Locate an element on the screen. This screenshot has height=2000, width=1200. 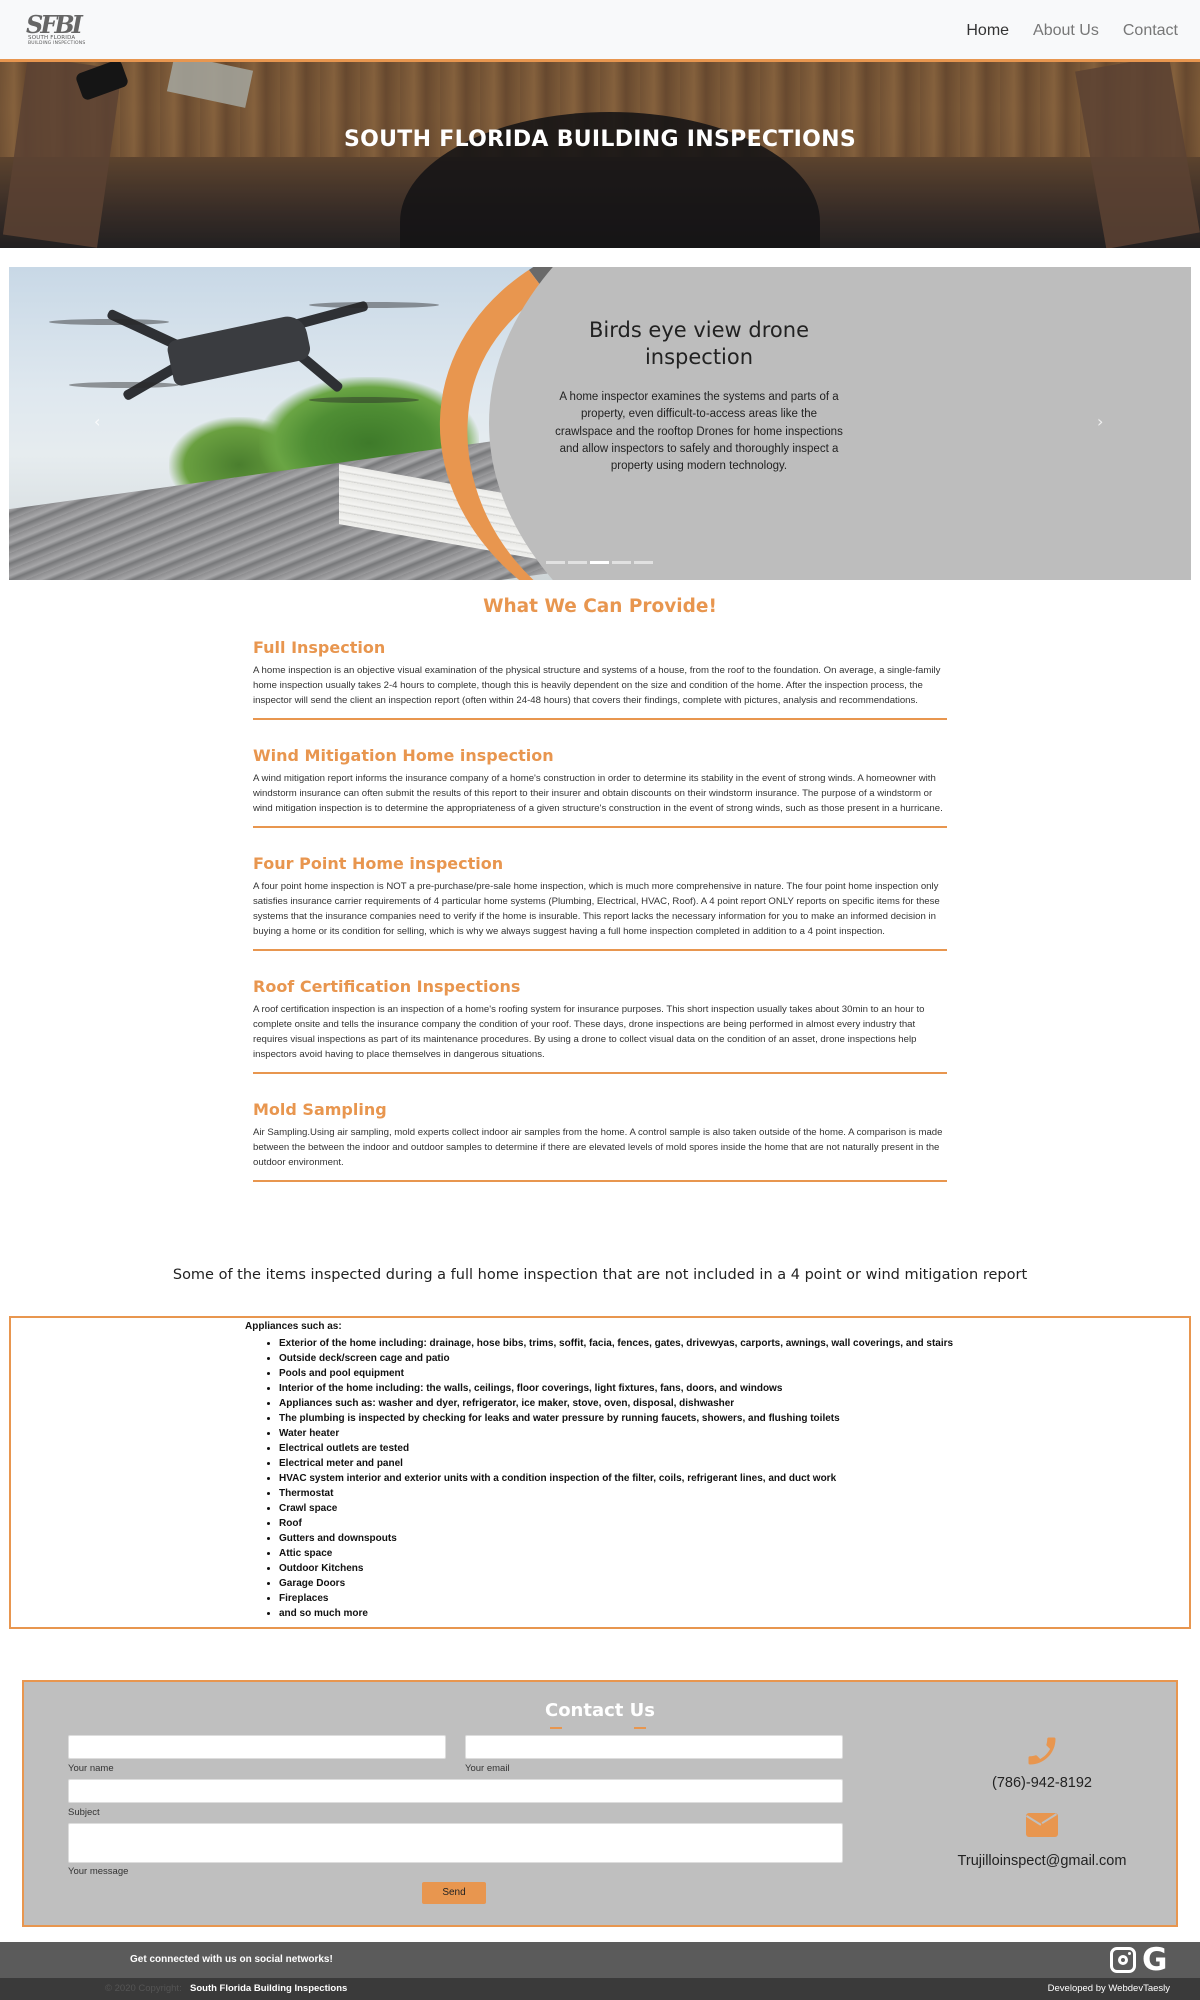
list-item: Water heater is located at coordinates (616, 1433).